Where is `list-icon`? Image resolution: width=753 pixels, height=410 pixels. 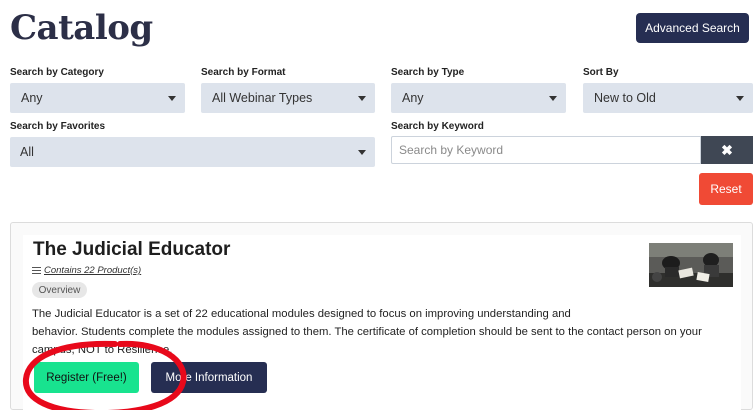
list-icon is located at coordinates (36, 270).